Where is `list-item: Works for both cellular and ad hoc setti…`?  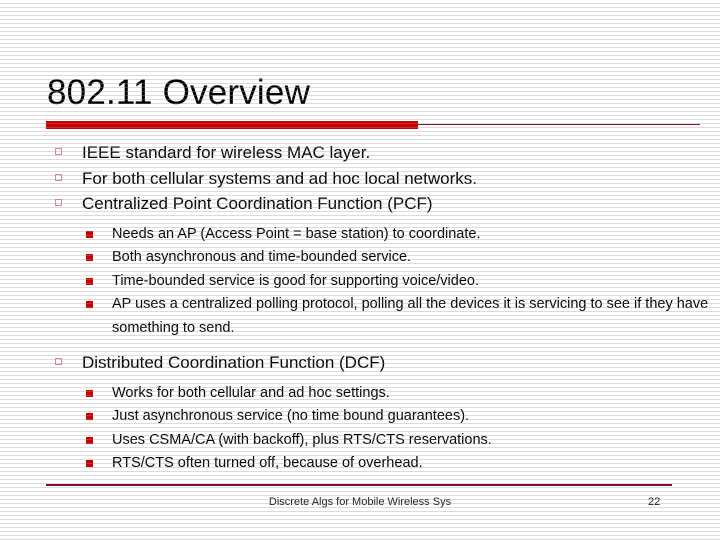 list-item: Works for both cellular and ad hoc setti… is located at coordinates (401, 394).